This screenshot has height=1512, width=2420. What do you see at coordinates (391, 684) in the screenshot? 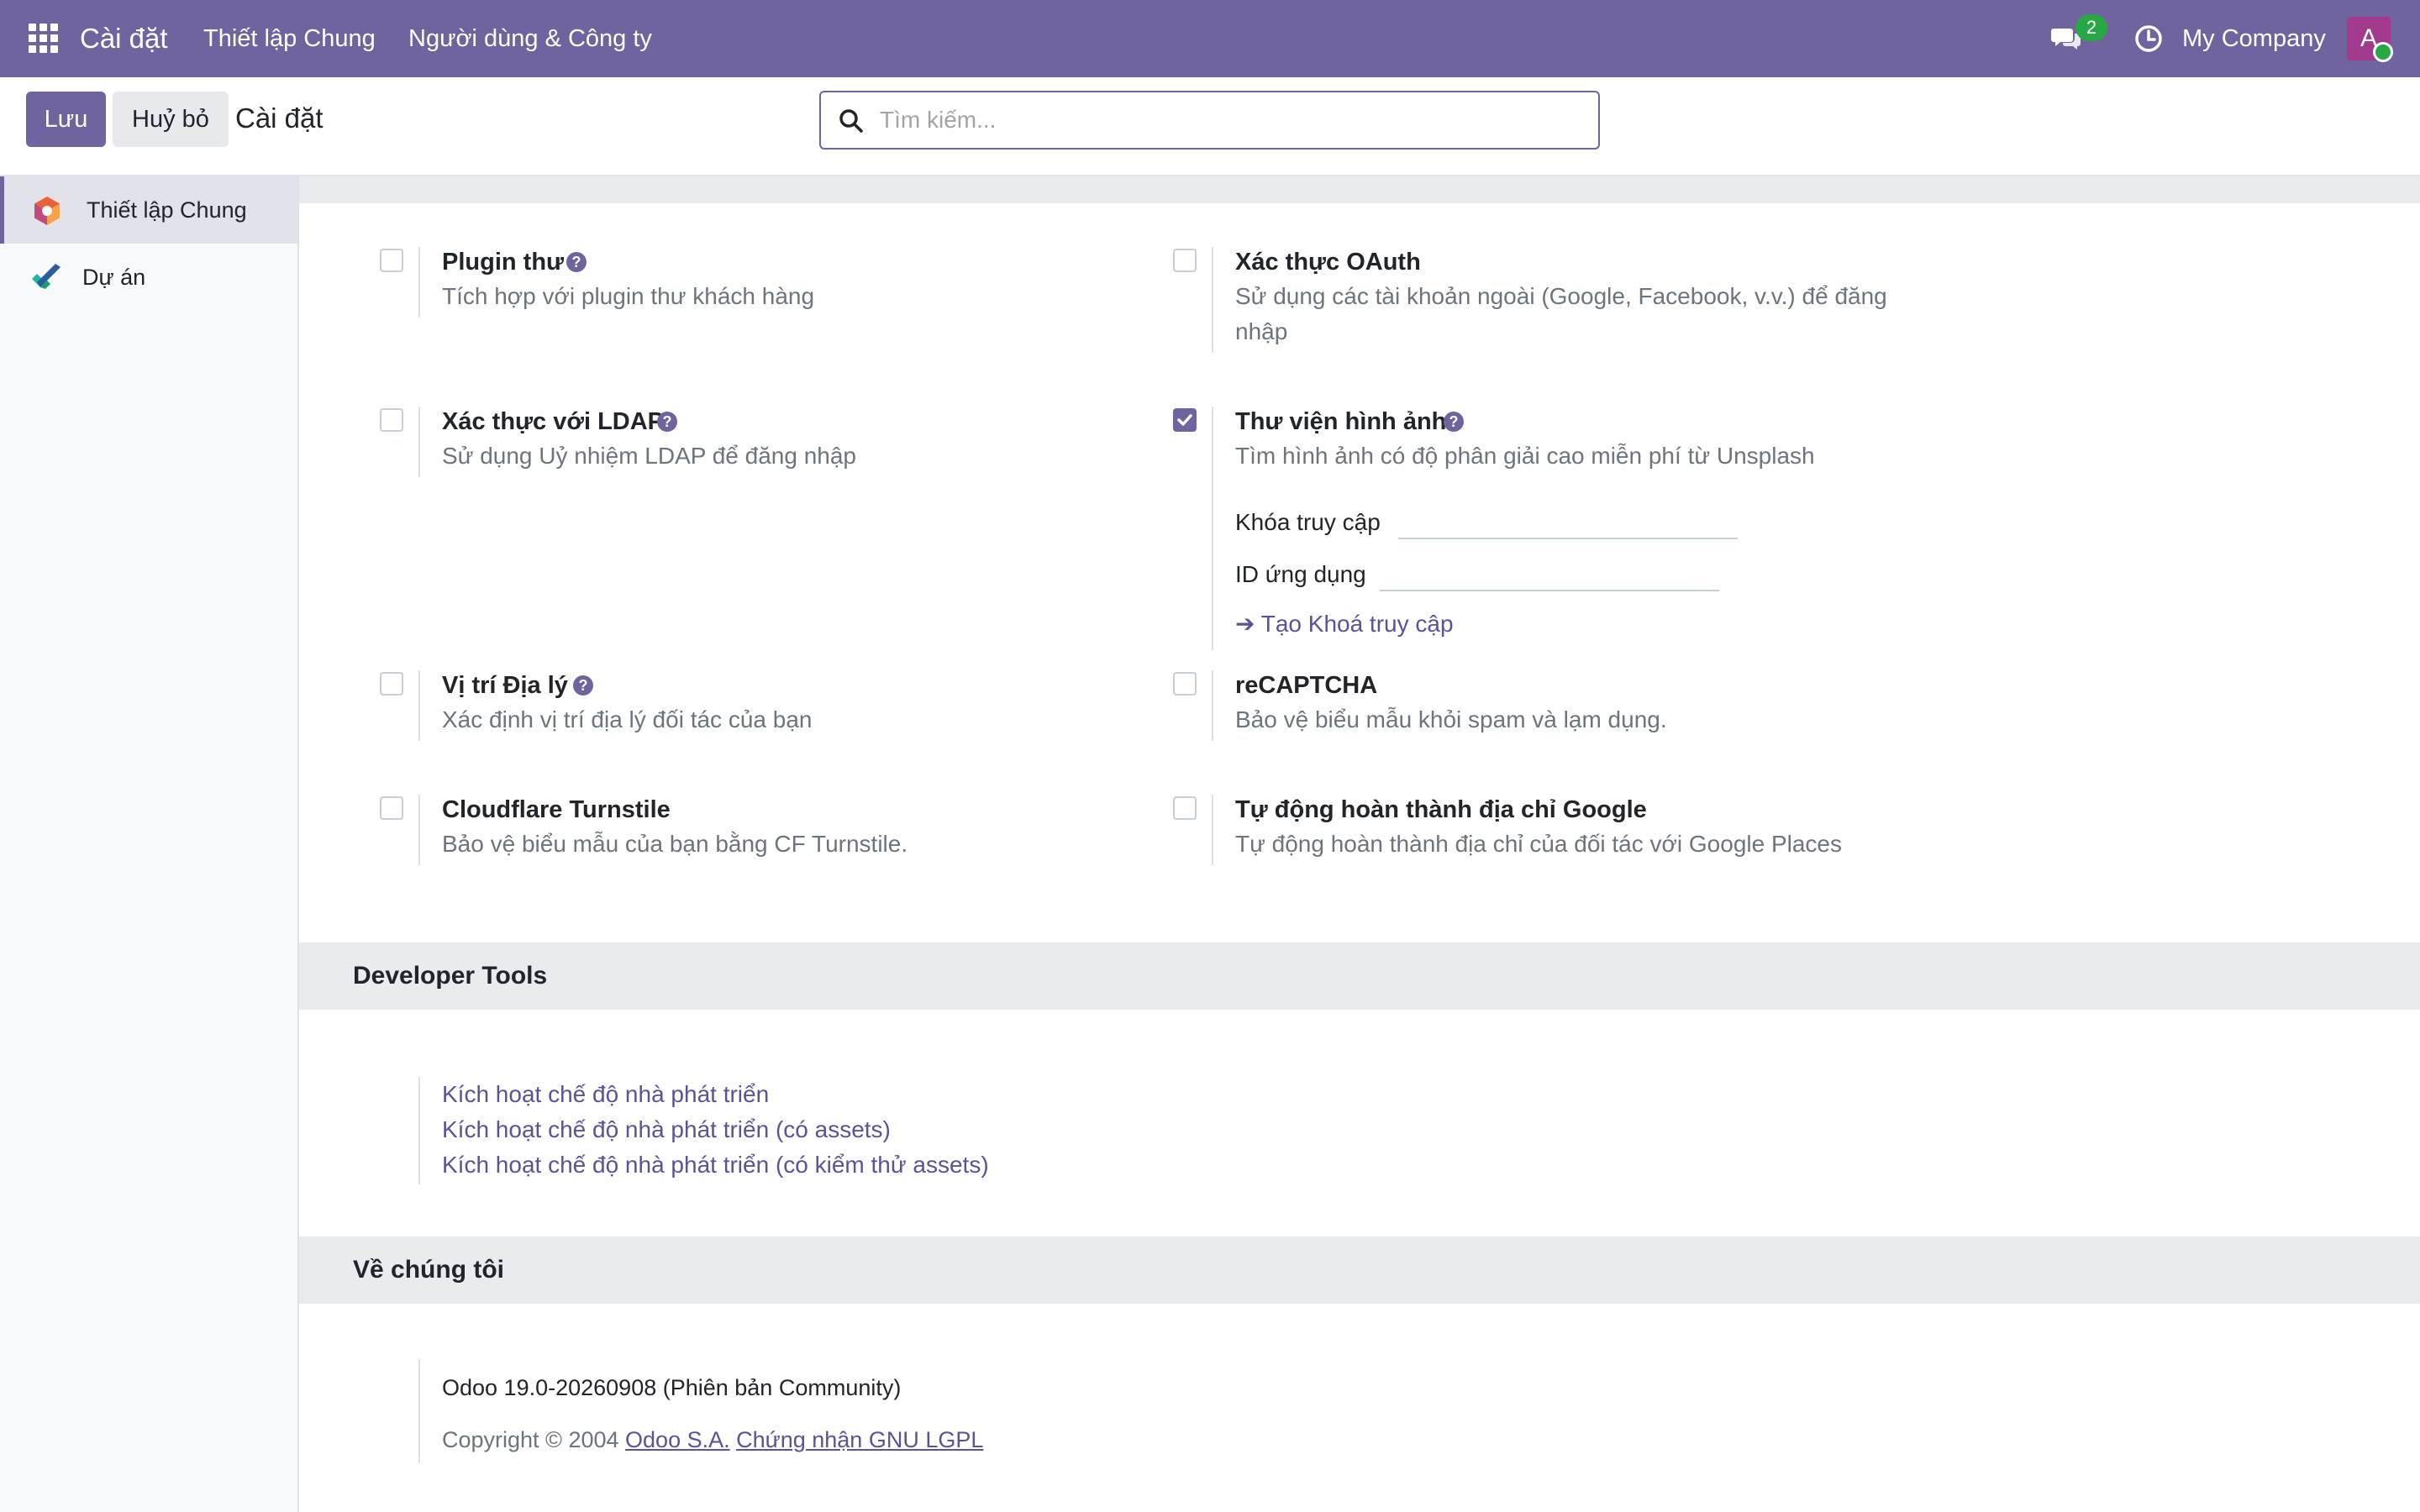
I see `geolocation-checkbox` at bounding box center [391, 684].